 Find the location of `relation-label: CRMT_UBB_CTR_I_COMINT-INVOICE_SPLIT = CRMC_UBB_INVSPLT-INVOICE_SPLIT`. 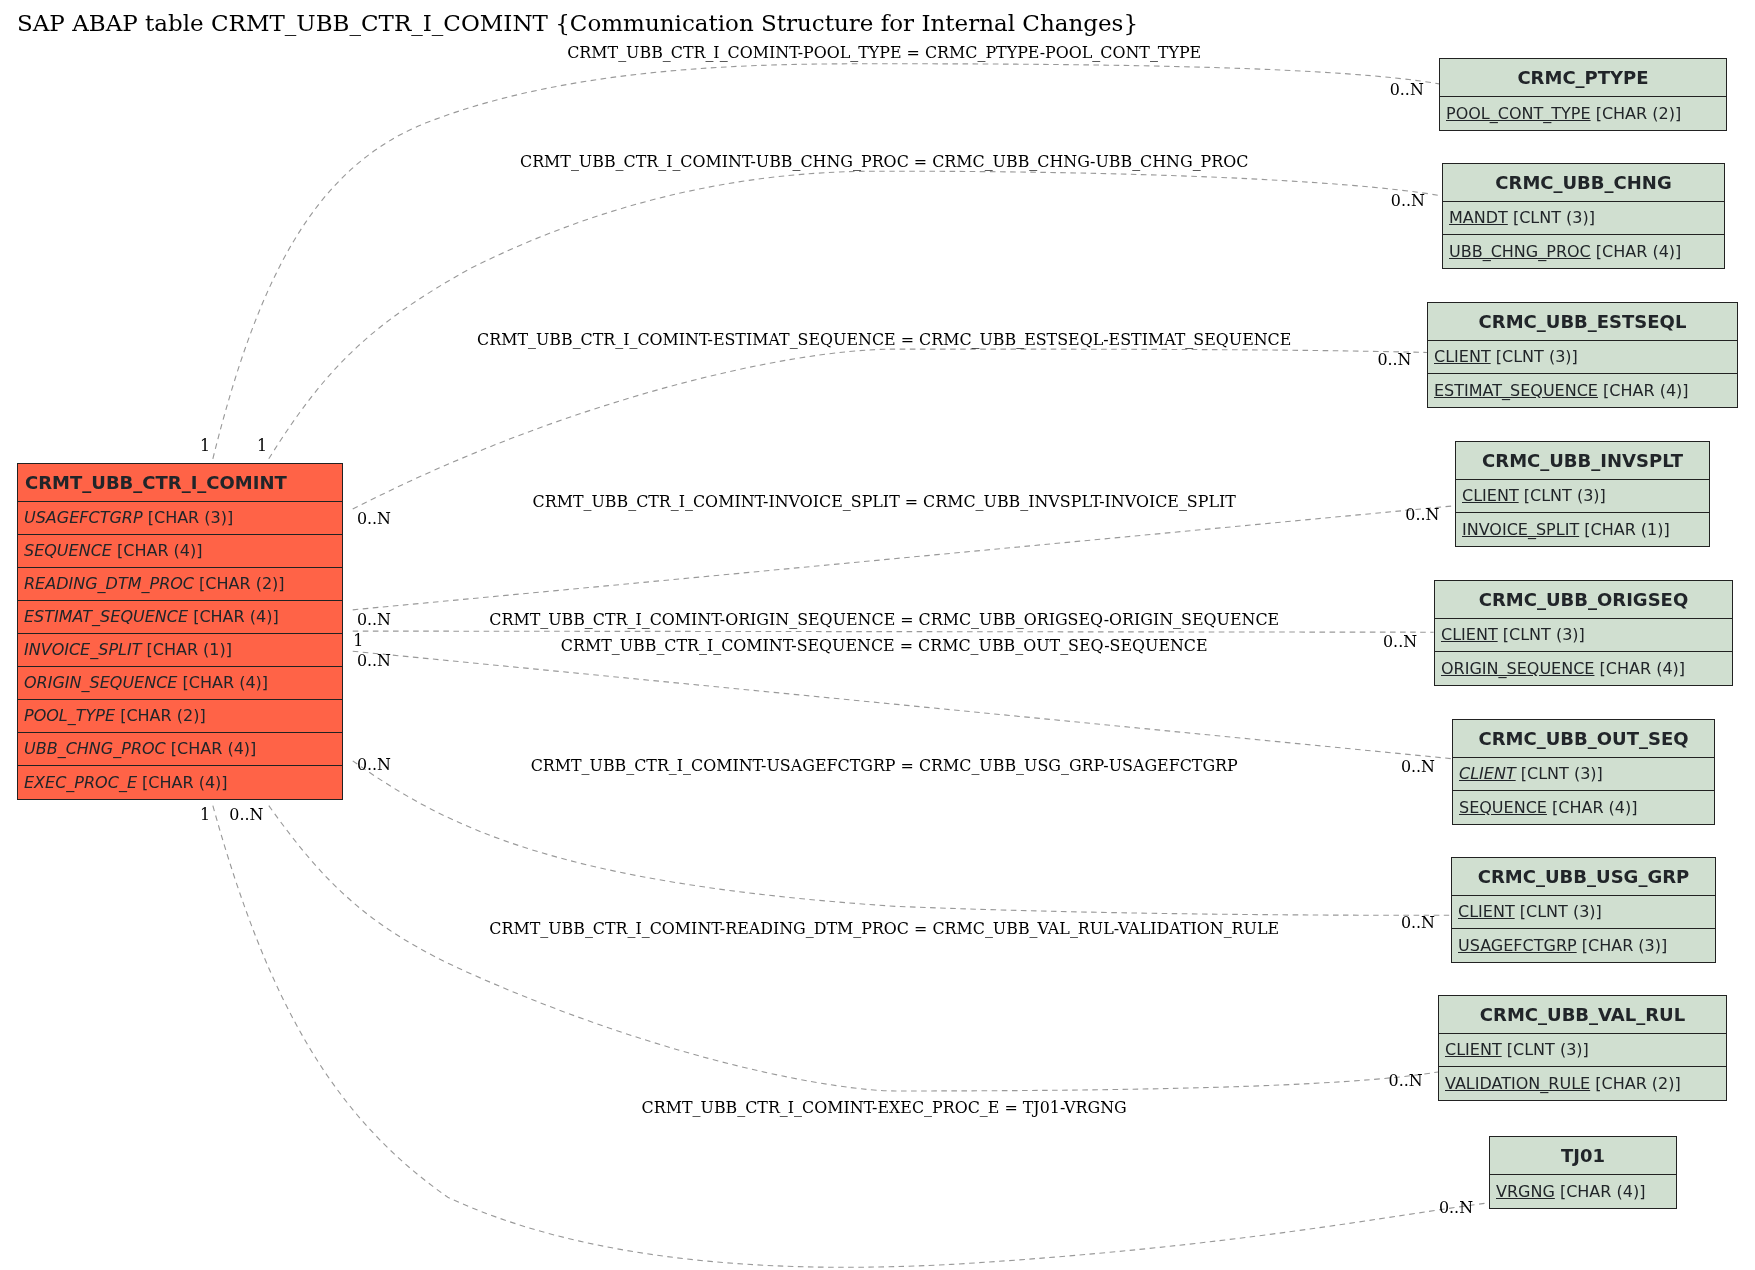

relation-label: CRMT_UBB_CTR_I_COMINT-INVOICE_SPLIT = CRMC_UBB_INVSPLT-INVOICE_SPLIT is located at coordinates (884, 501).